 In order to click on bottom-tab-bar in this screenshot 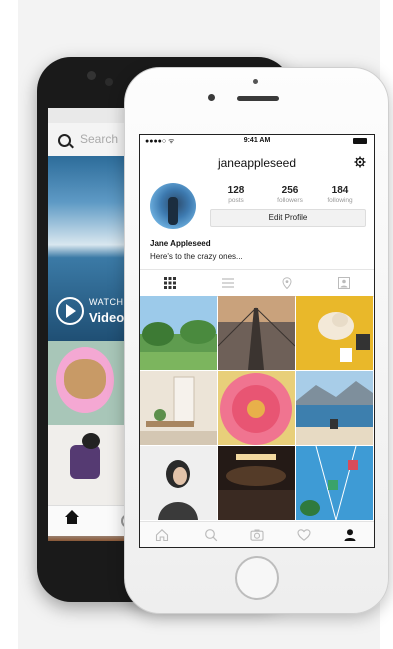, I will do `click(257, 534)`.